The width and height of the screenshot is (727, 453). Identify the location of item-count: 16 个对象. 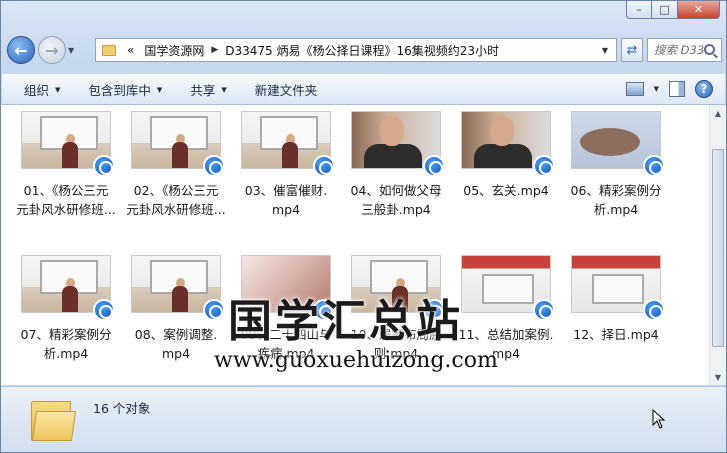
(122, 408).